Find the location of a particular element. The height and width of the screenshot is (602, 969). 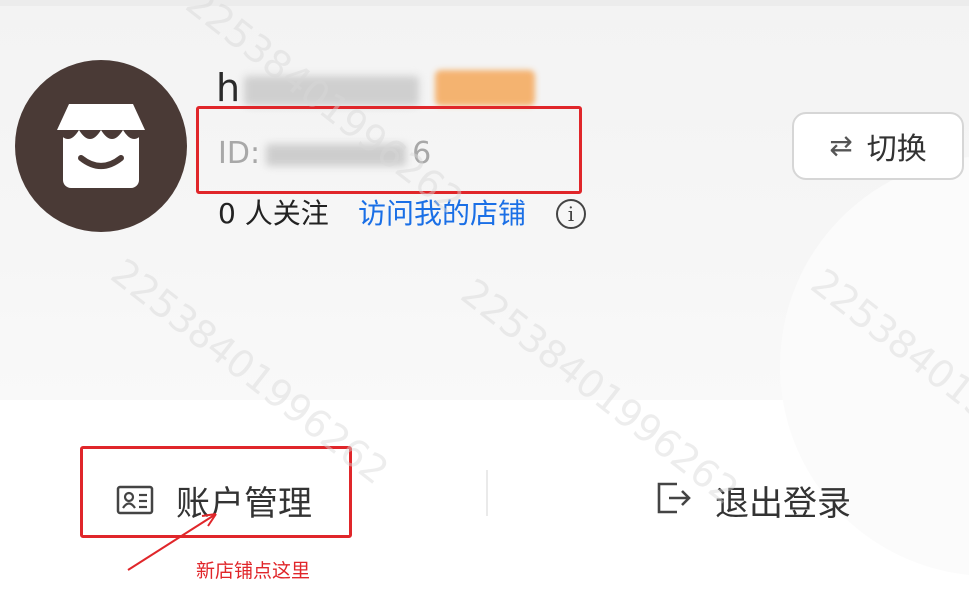

username: h is located at coordinates (318, 88).